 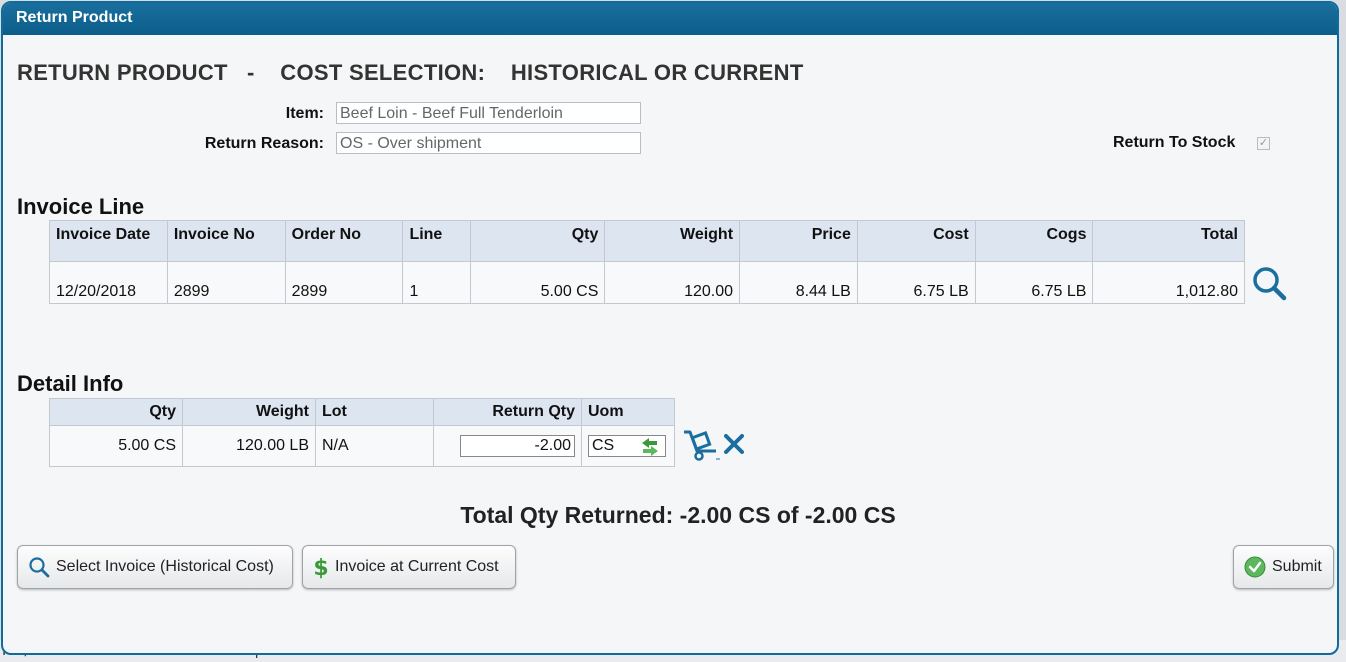 I want to click on col-cogs: Cogs, so click(x=1034, y=241).